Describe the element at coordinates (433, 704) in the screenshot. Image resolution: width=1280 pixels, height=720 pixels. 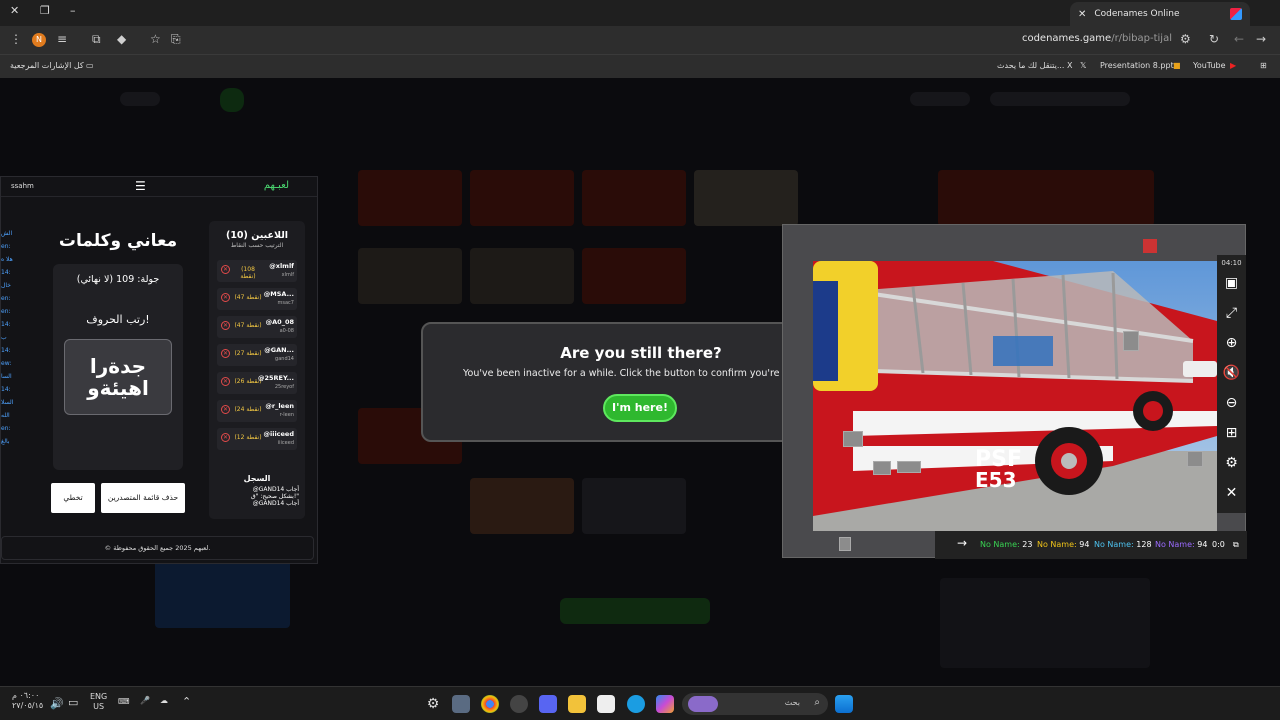
I see `steam-icon: ⚙` at that location.